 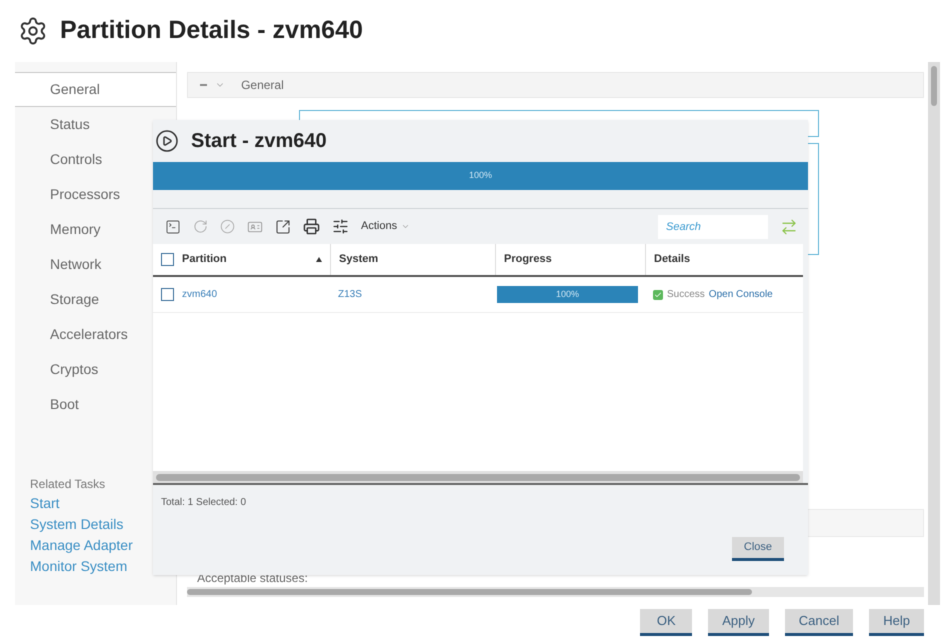 What do you see at coordinates (252, 578) in the screenshot?
I see `acceptable-statuses-label: Acceptable statuses:` at bounding box center [252, 578].